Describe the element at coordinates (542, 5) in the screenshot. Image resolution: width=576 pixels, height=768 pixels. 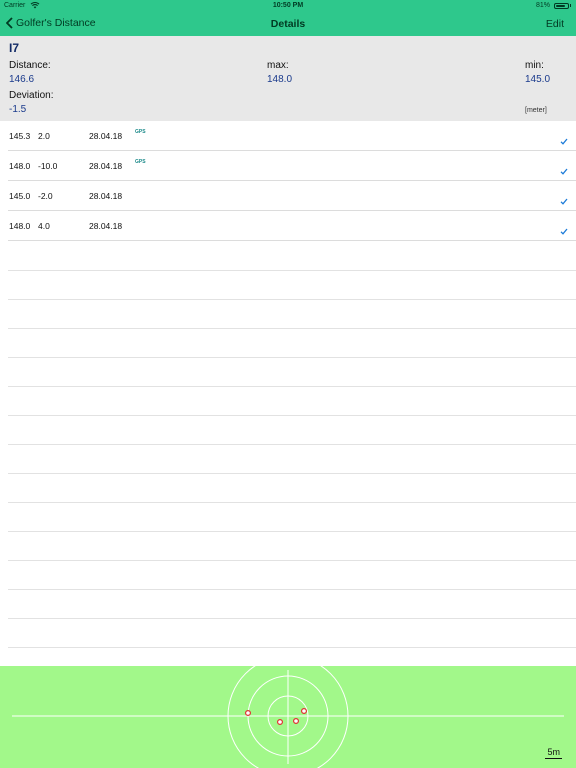
I see `battery-percent: 81%` at that location.